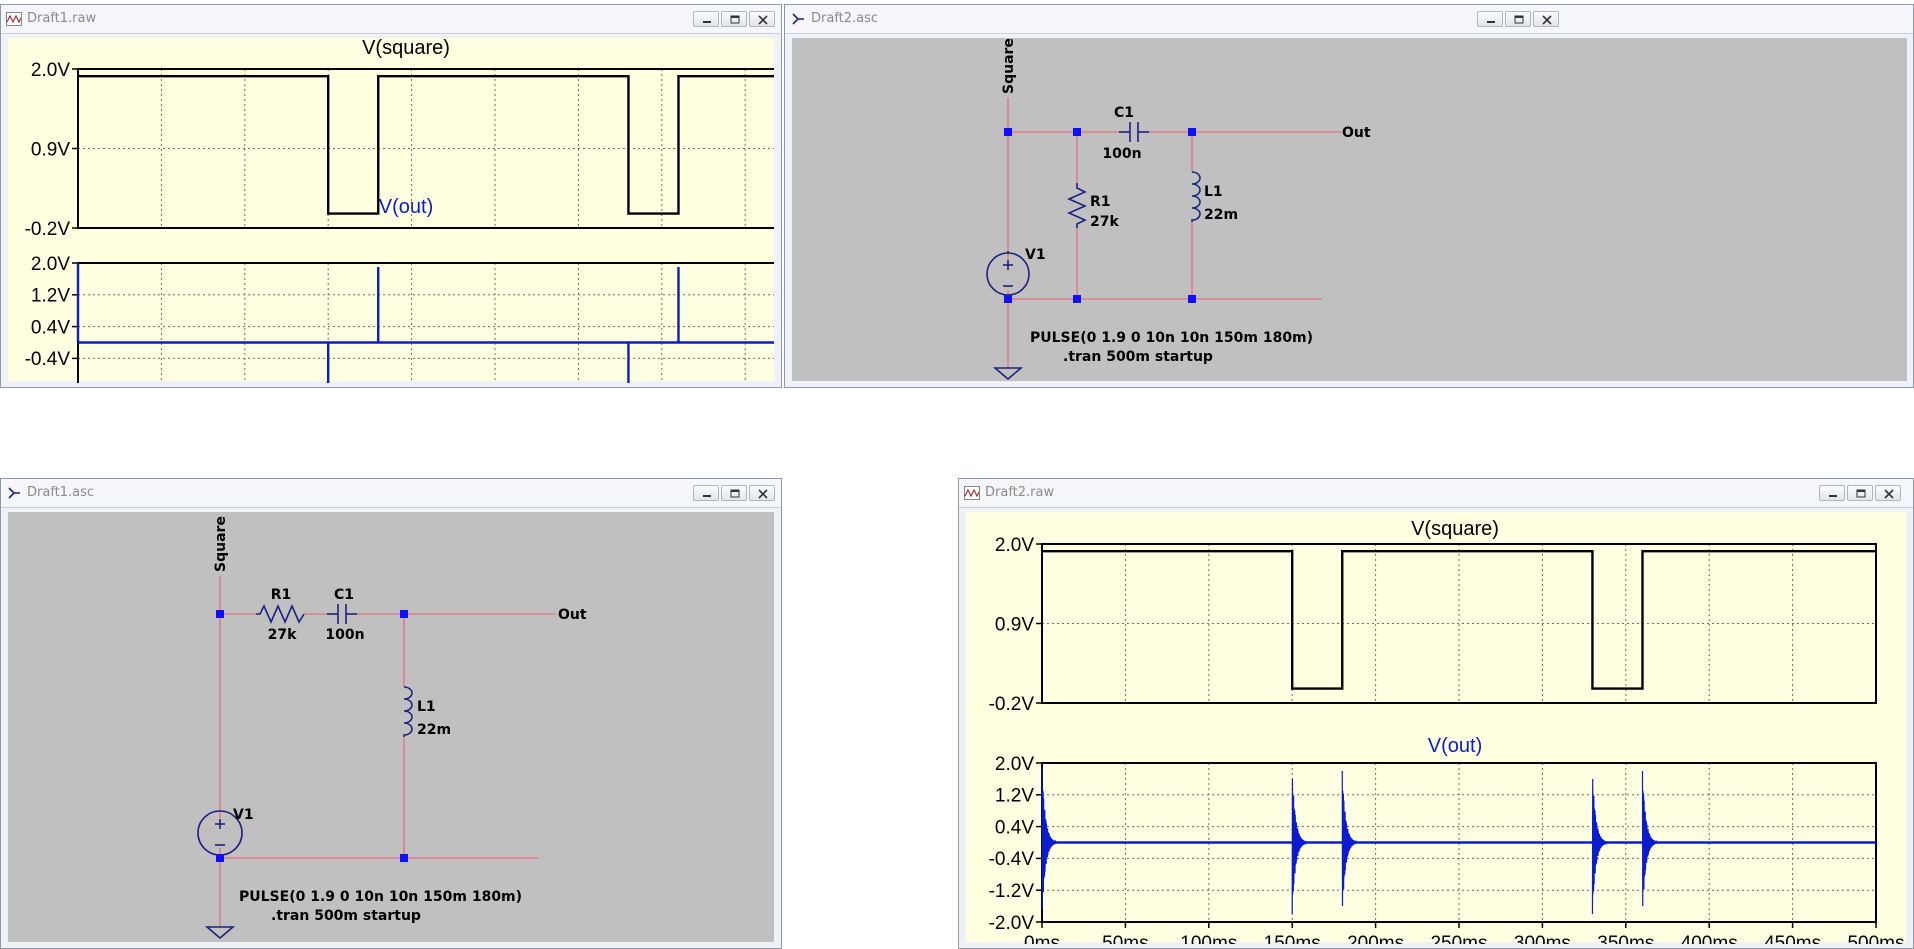 The width and height of the screenshot is (1914, 949). I want to click on x-tick-label: 200ms, so click(1375, 938).